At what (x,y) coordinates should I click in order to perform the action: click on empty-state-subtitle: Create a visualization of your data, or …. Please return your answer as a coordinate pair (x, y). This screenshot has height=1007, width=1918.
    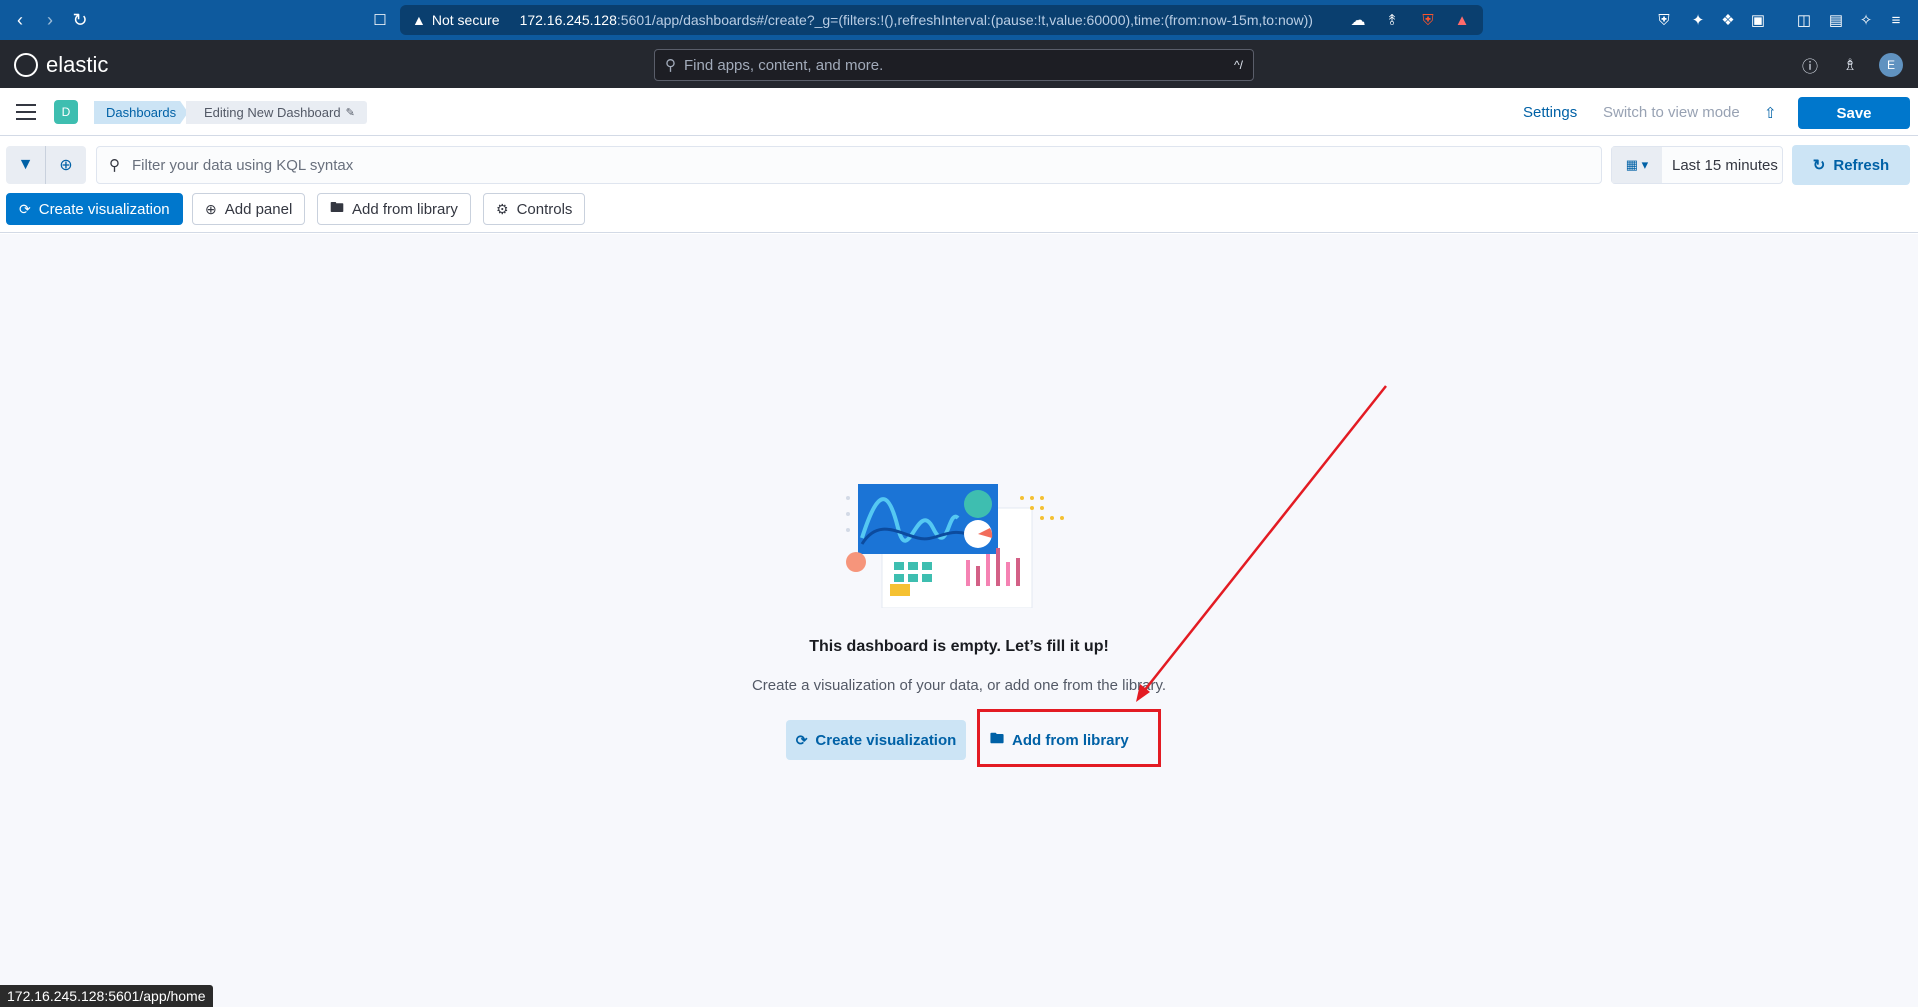
    Looking at the image, I should click on (959, 685).